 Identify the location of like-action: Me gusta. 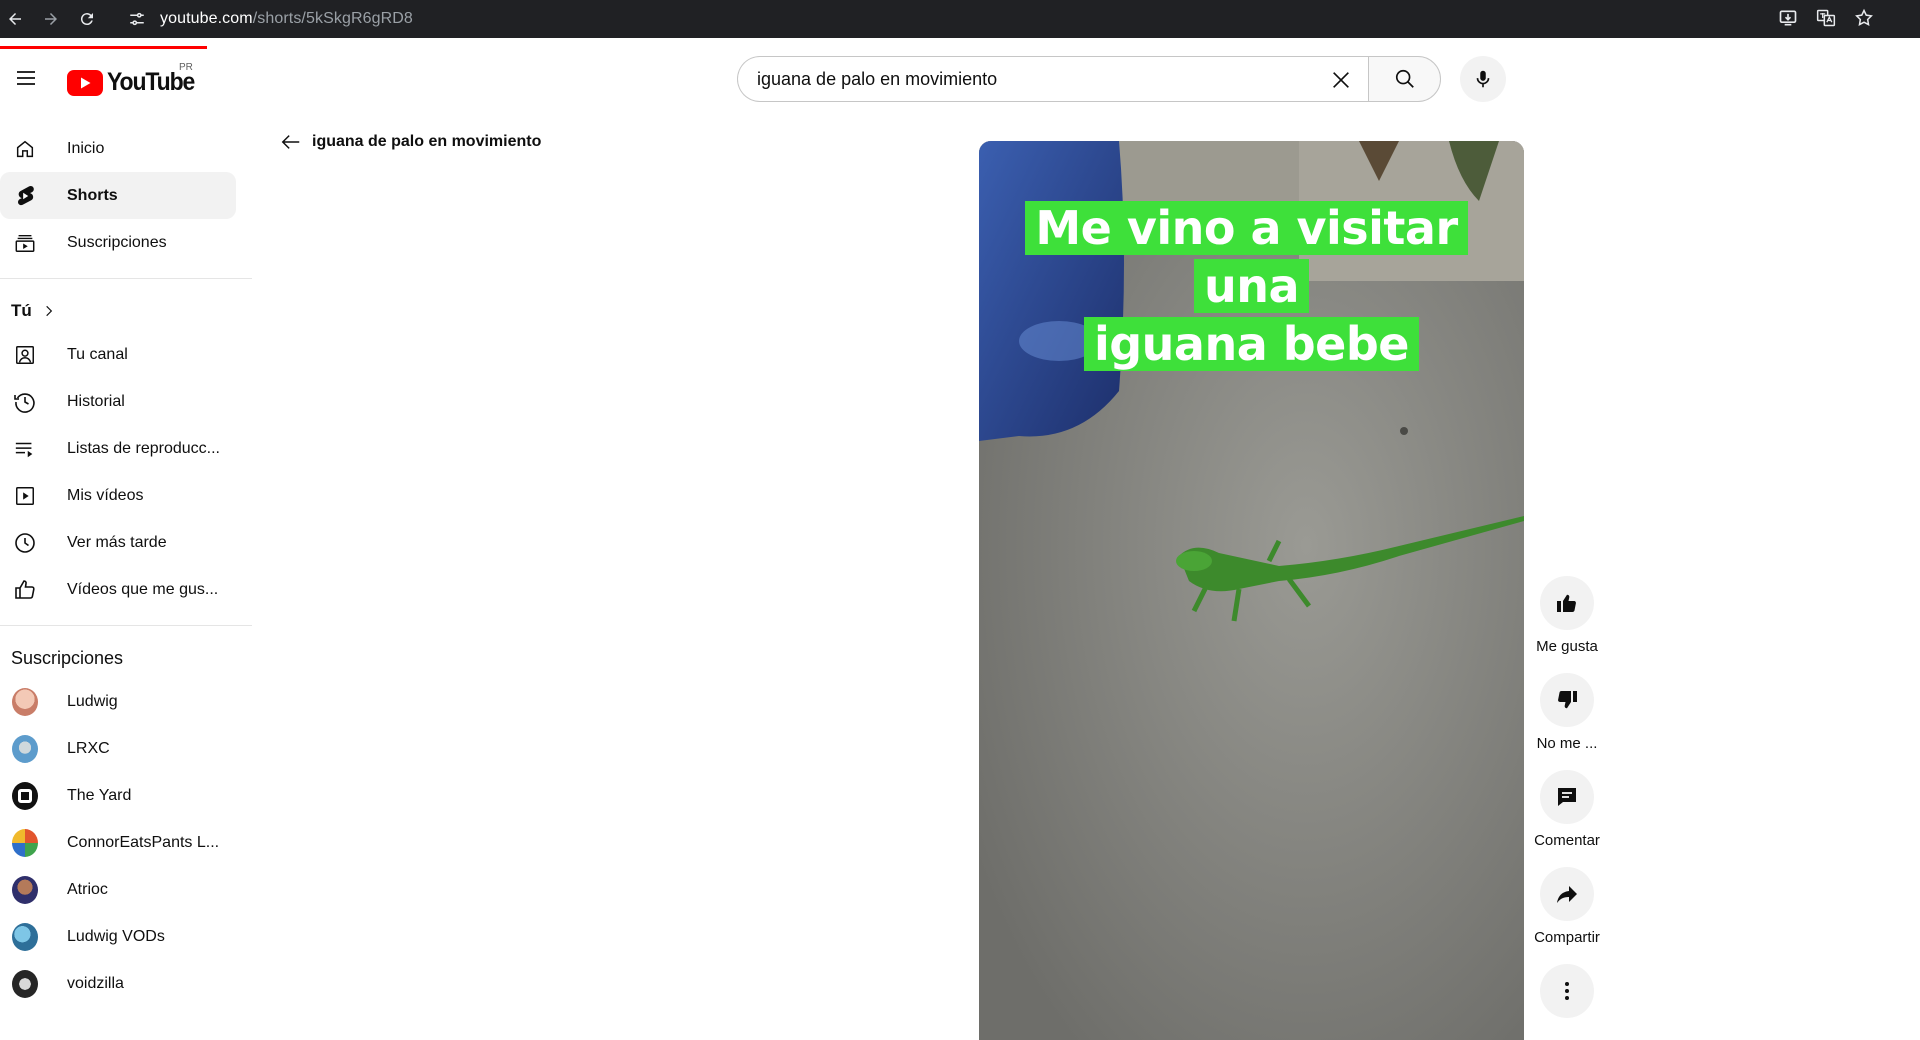
(1567, 615).